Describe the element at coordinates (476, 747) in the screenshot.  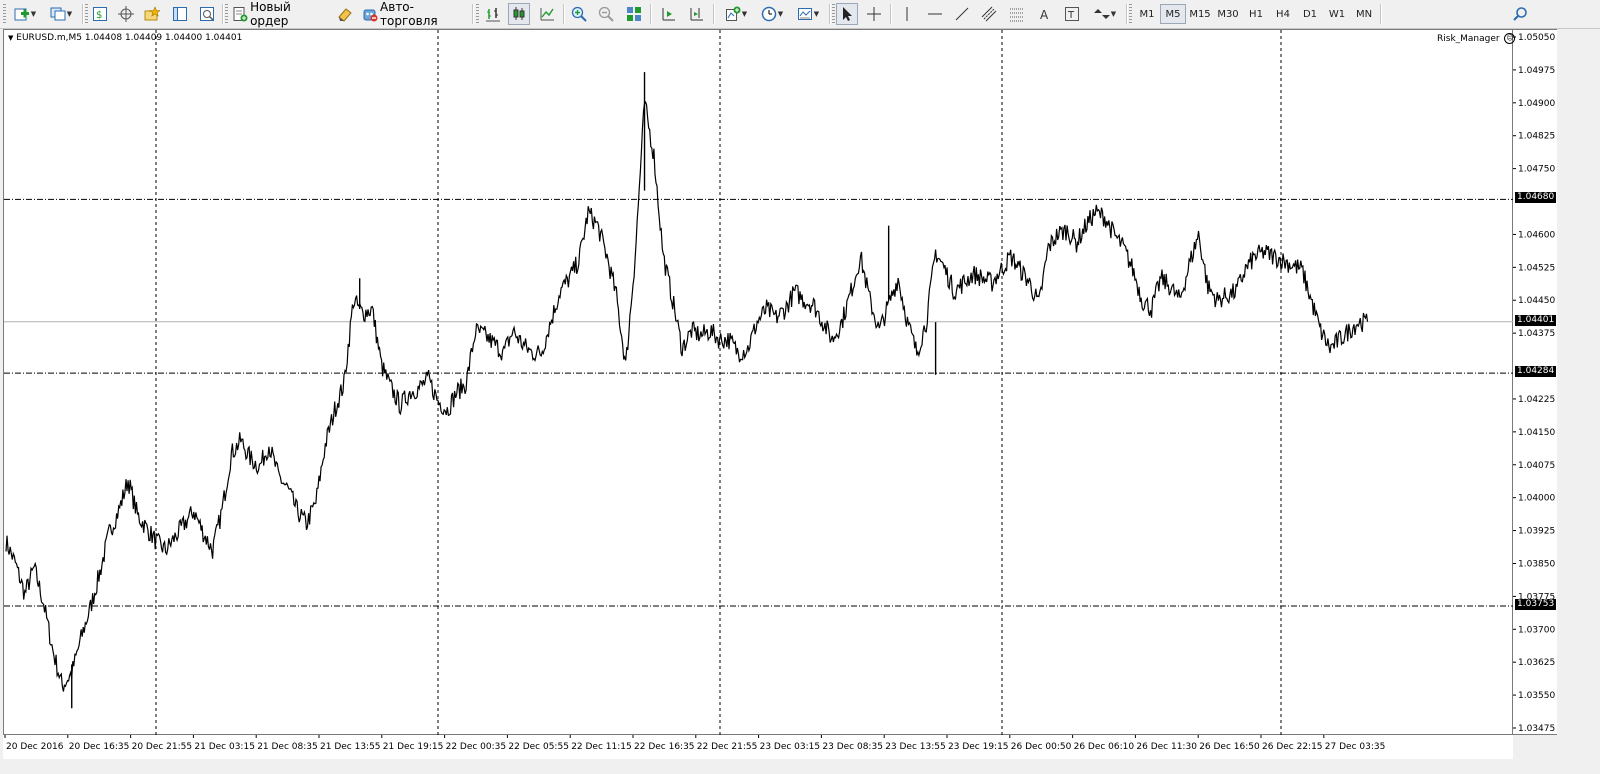
I see `time-tick-label: 22 Dec 00:35` at that location.